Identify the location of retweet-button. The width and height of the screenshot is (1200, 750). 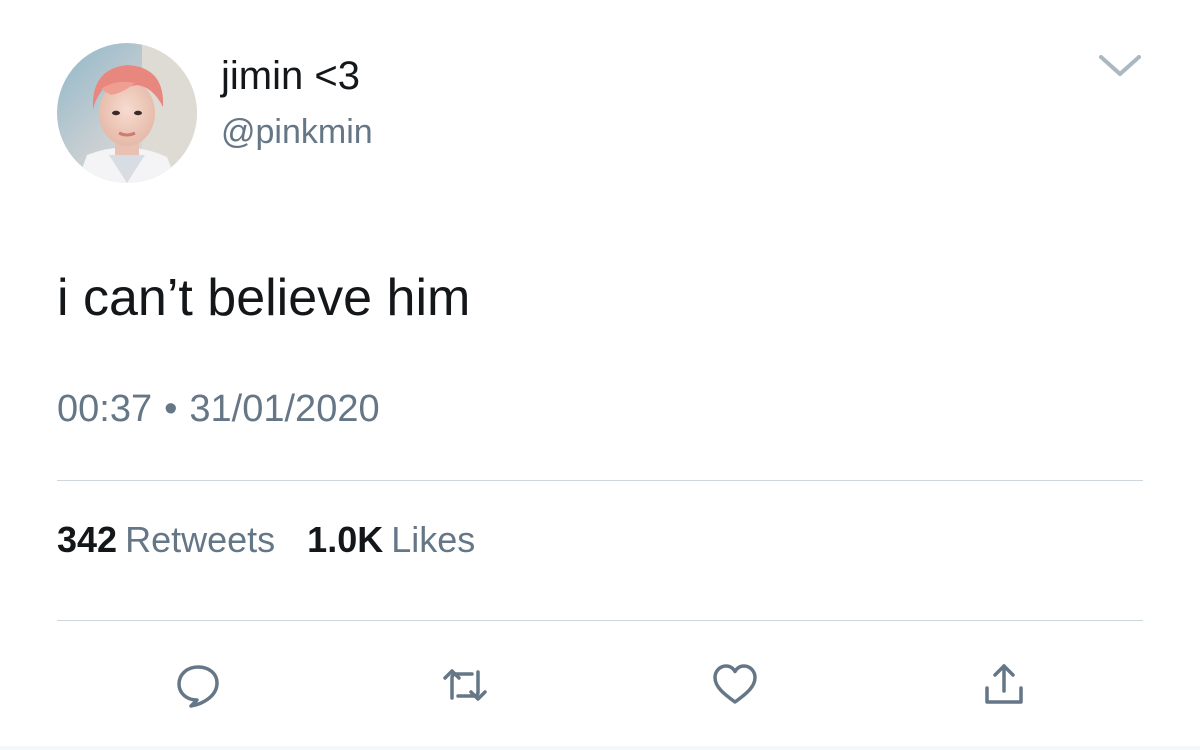
(465, 685).